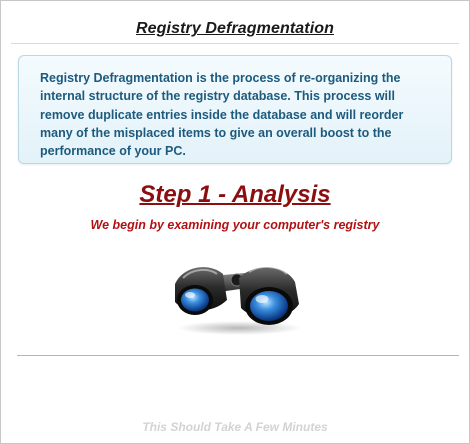 The width and height of the screenshot is (470, 444). What do you see at coordinates (235, 427) in the screenshot?
I see `duration-note: This Should Take A Few Minutes` at bounding box center [235, 427].